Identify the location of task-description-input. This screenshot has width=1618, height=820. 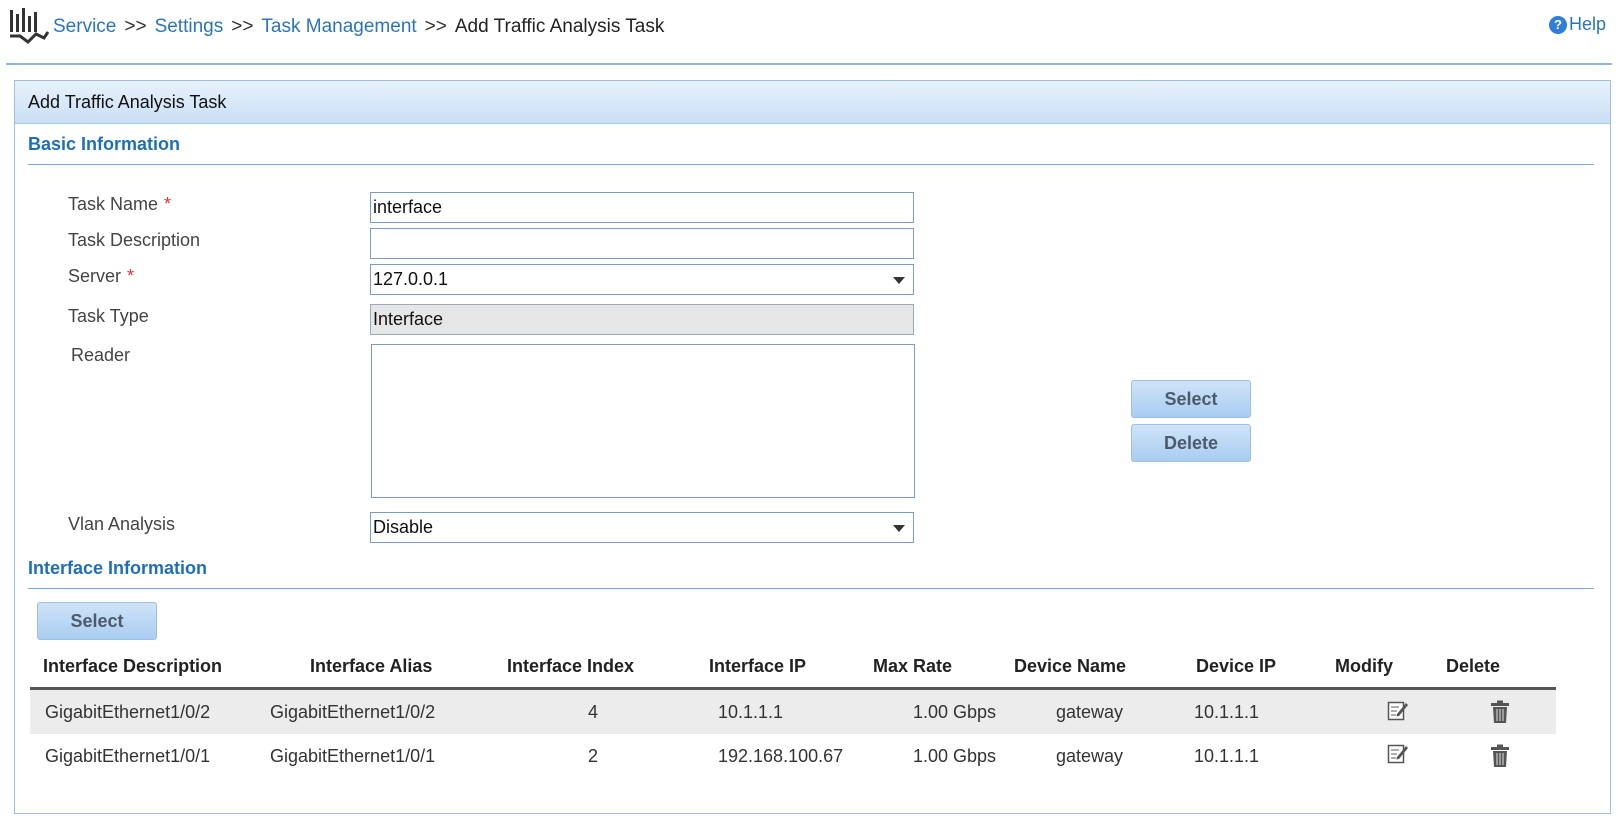
(642, 243).